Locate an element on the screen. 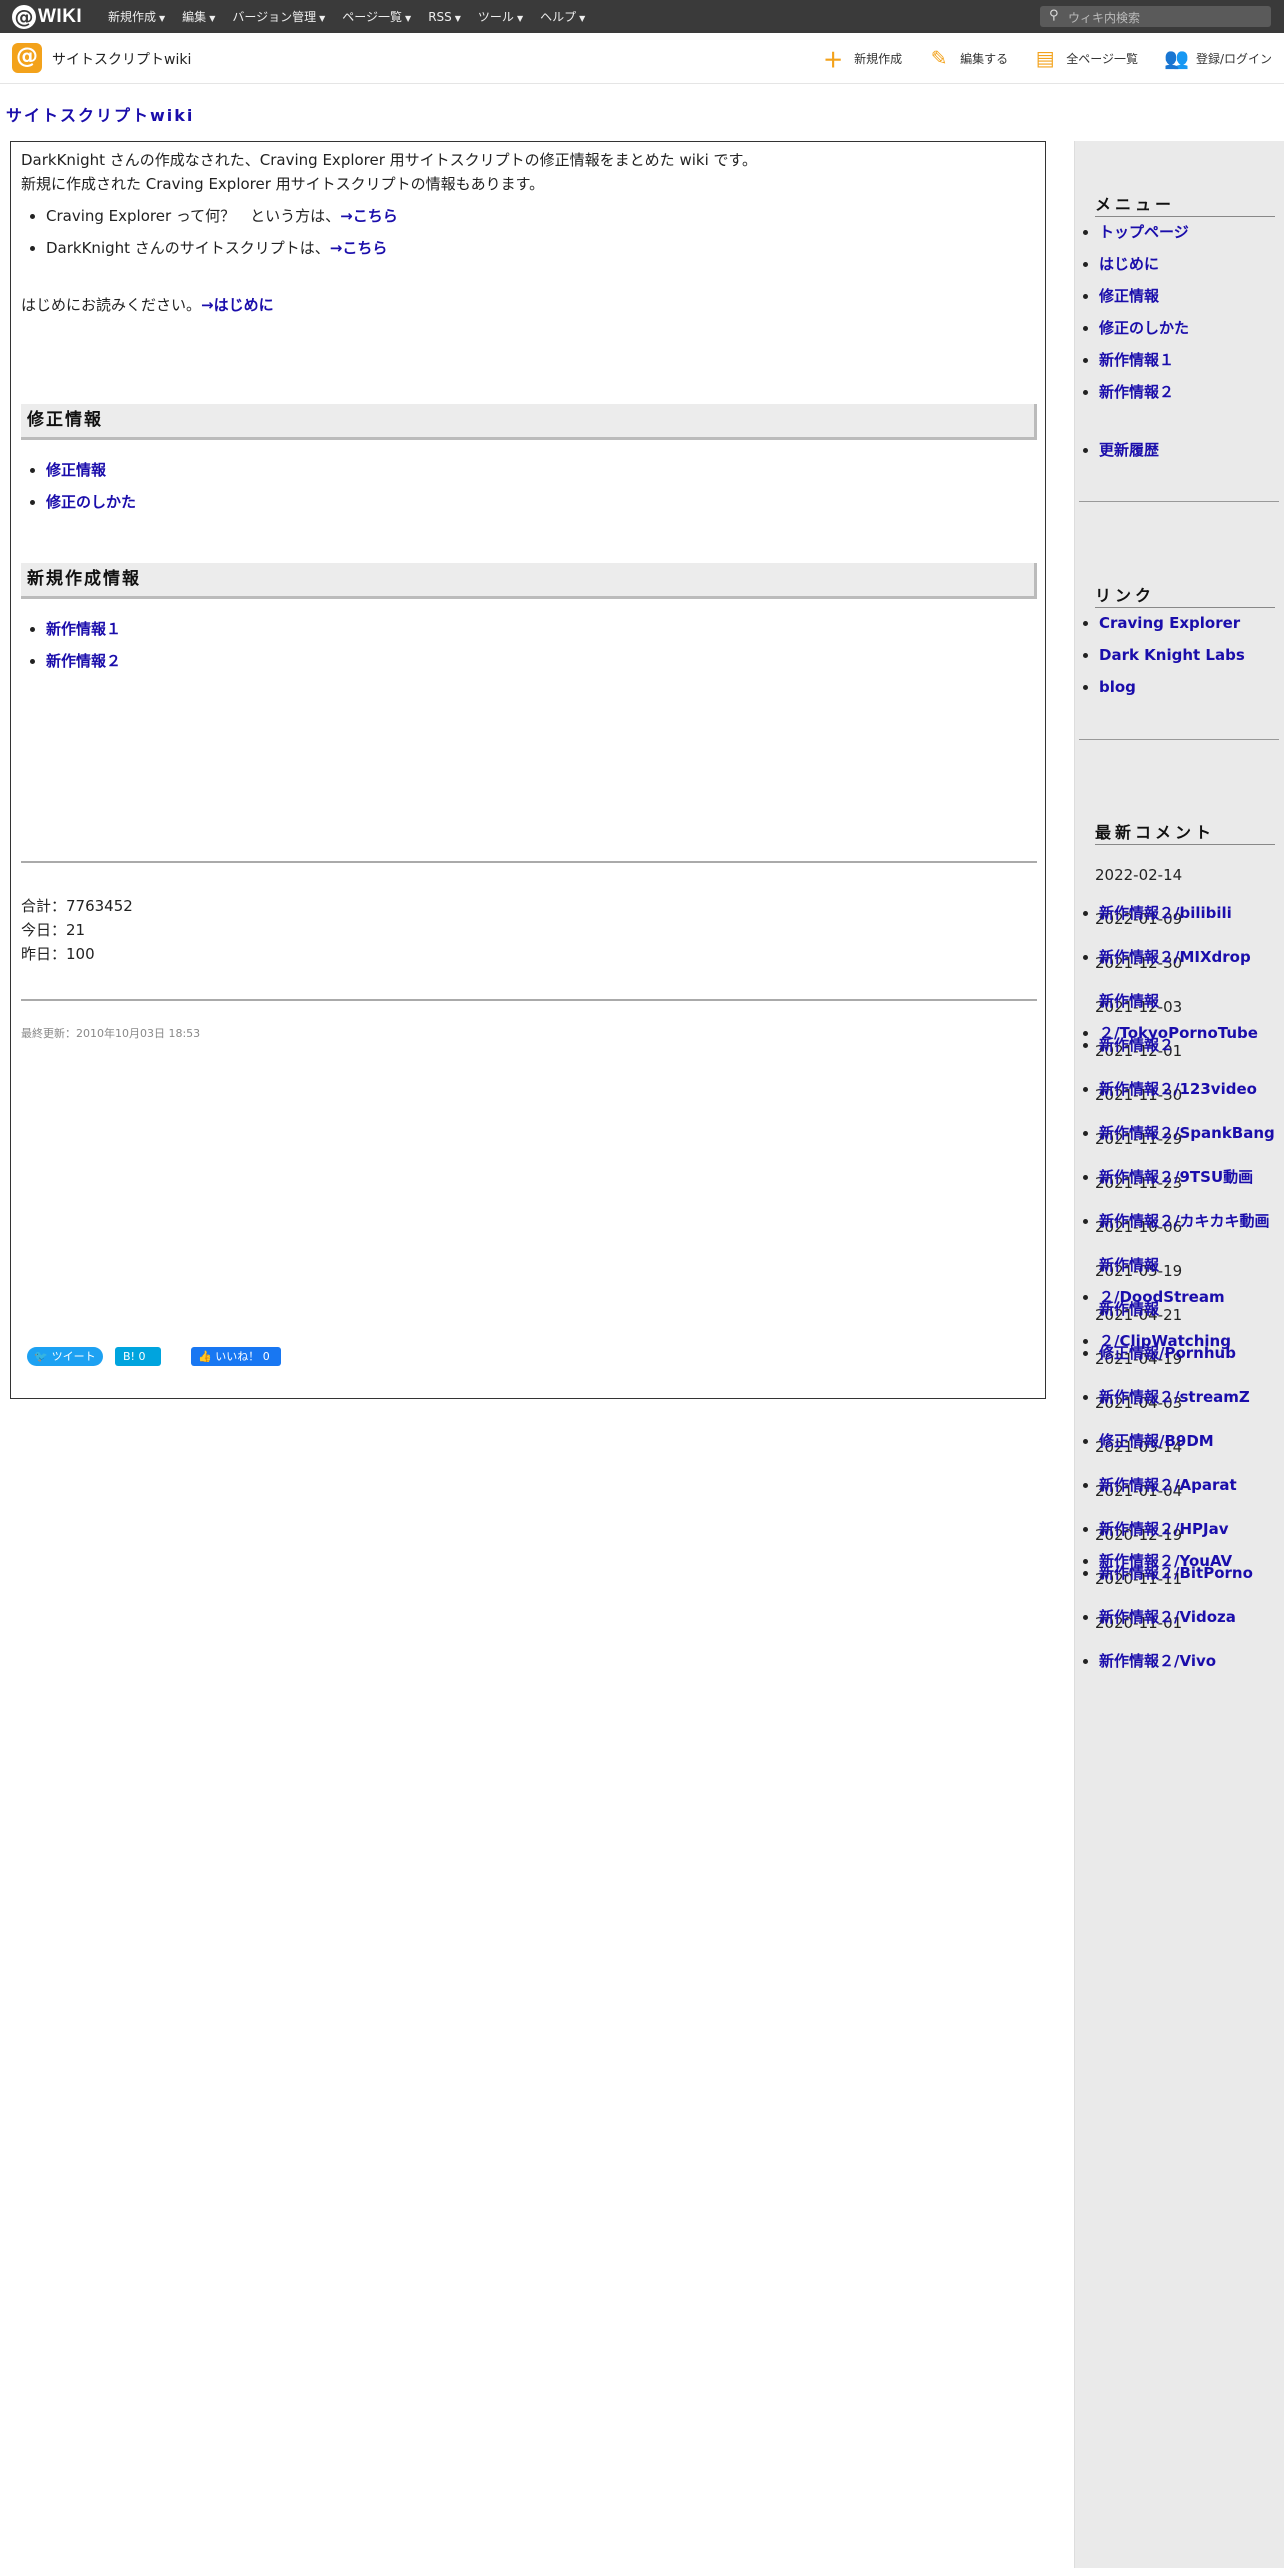  comment-list: 新作情報２/Vivo is located at coordinates (1145, 1661).